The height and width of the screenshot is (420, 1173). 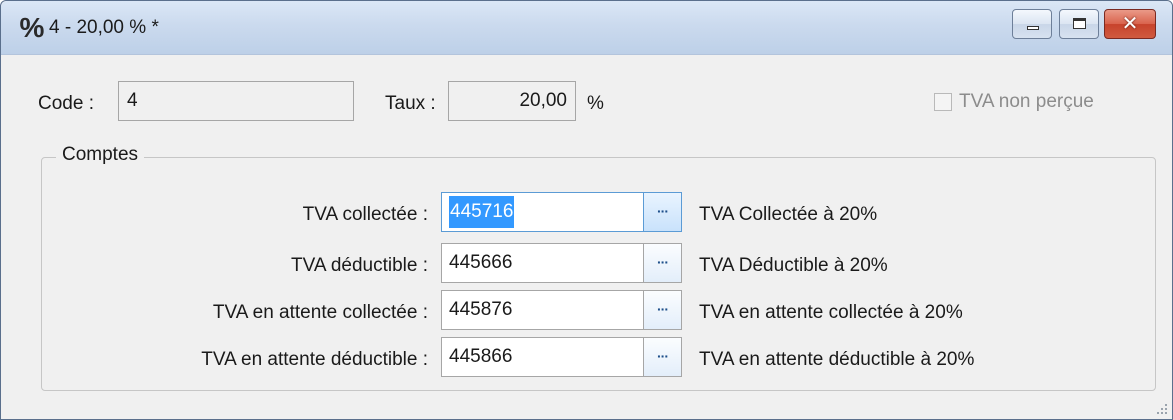 What do you see at coordinates (365, 214) in the screenshot?
I see `tva-collectee-label: TVA collectée :` at bounding box center [365, 214].